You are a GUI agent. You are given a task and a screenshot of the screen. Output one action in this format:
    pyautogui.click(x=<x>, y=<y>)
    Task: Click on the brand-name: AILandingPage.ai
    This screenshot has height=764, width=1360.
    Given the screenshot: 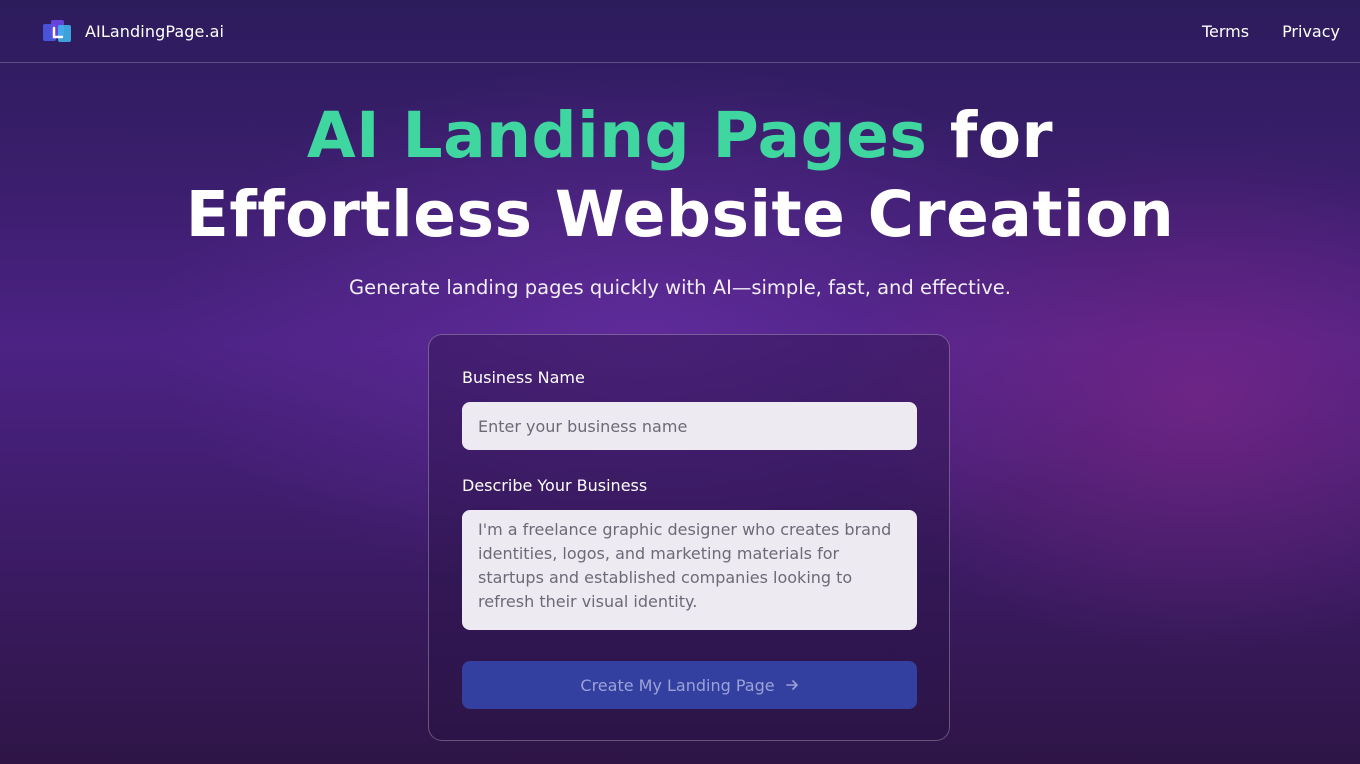 What is the action you would take?
    pyautogui.click(x=155, y=31)
    